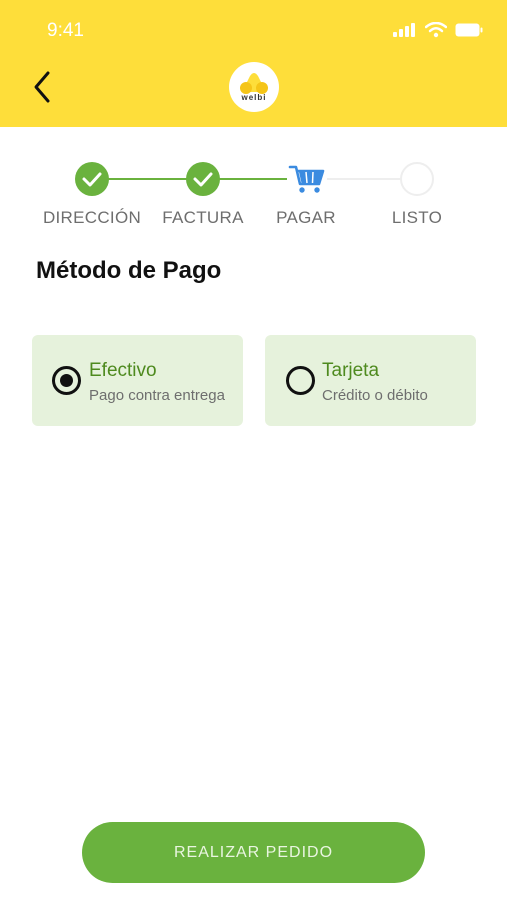 The width and height of the screenshot is (507, 900). I want to click on radio-button-selected, so click(66, 380).